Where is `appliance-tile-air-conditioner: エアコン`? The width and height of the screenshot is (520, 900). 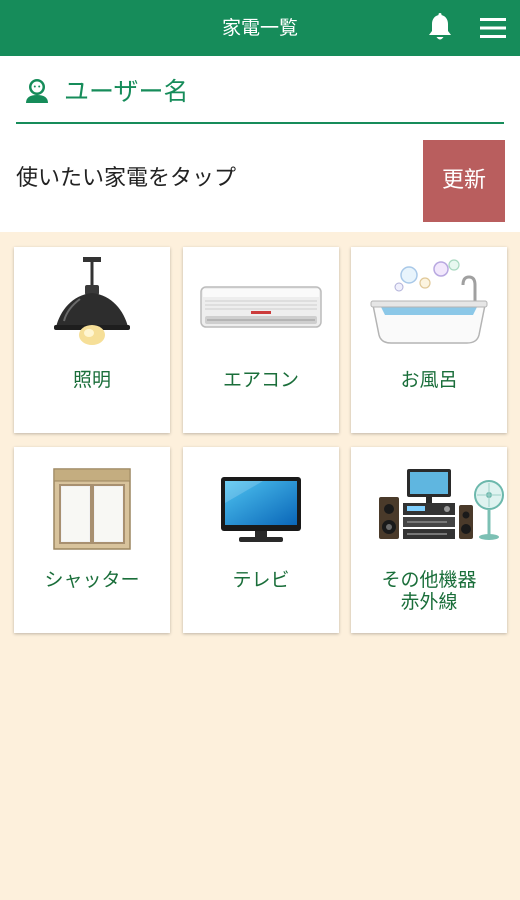
appliance-tile-air-conditioner: エアコン is located at coordinates (261, 340).